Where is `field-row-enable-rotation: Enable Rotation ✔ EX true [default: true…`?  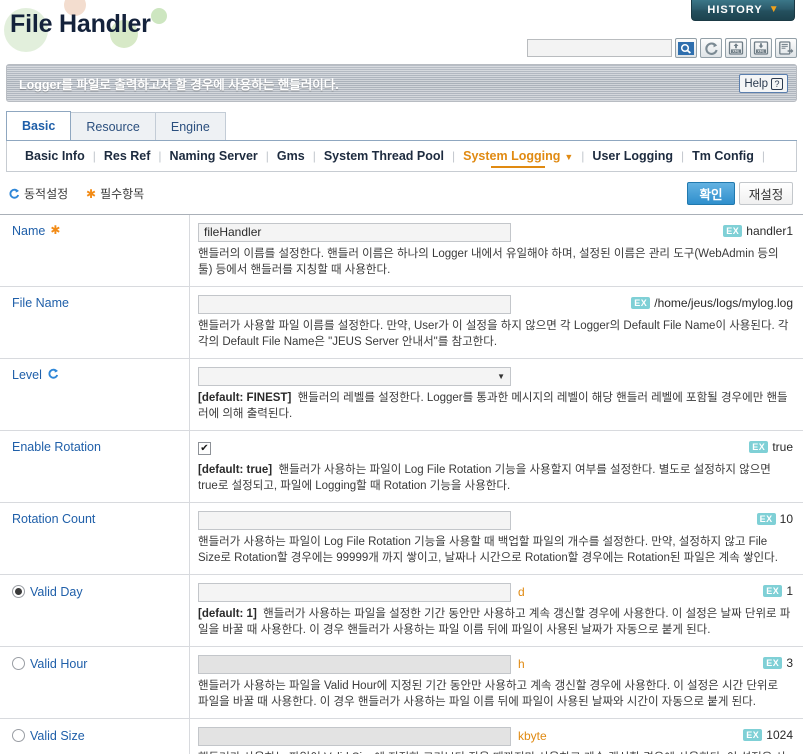 field-row-enable-rotation: Enable Rotation ✔ EX true [default: true… is located at coordinates (401, 466).